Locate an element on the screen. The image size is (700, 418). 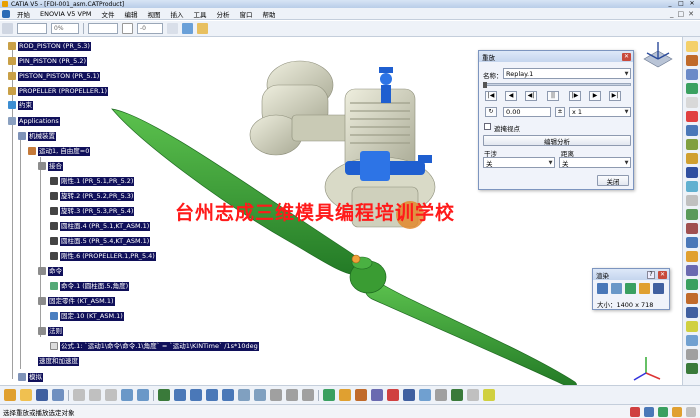
viewpoint-checkbox is located at coordinates (487, 126).